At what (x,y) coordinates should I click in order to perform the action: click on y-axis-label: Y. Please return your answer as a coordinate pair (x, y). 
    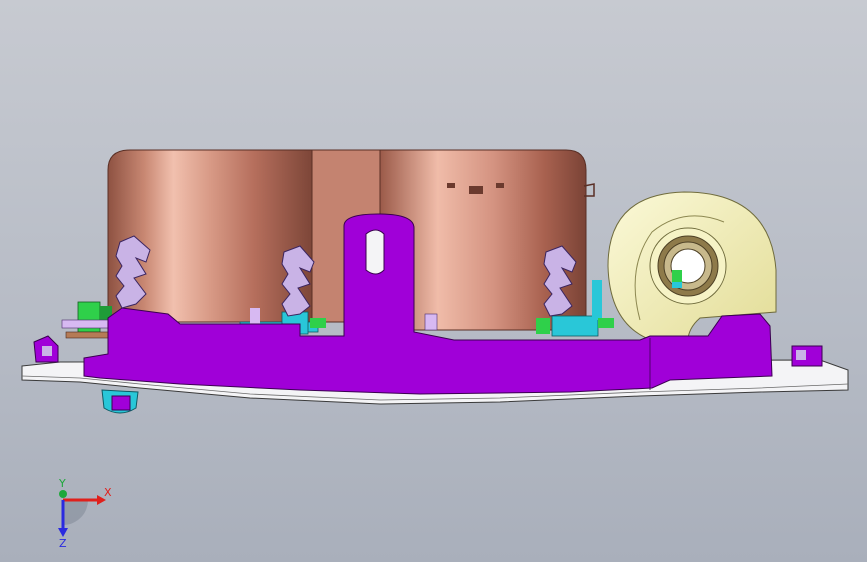
    Looking at the image, I should click on (62, 484).